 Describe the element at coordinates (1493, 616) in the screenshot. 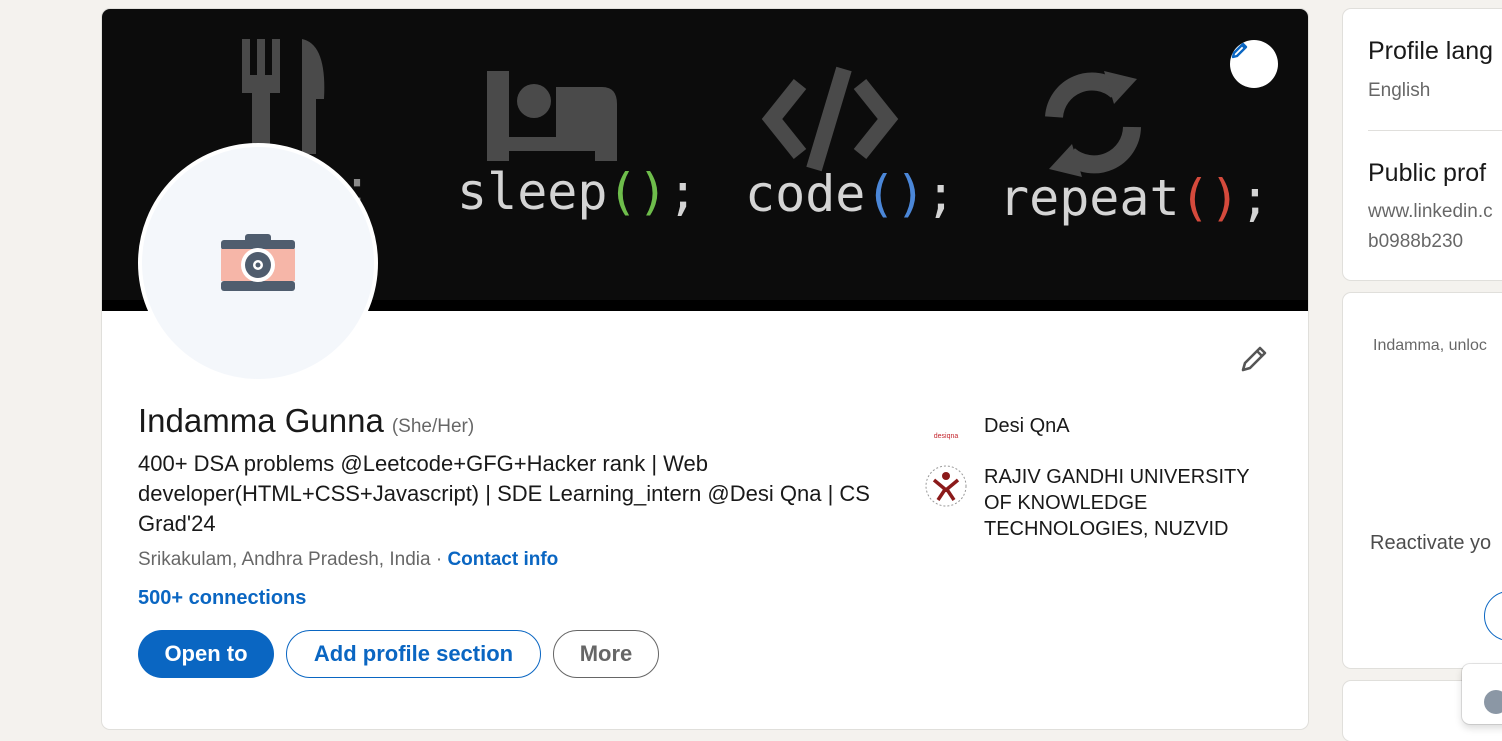

I see `ad-cta-button` at that location.